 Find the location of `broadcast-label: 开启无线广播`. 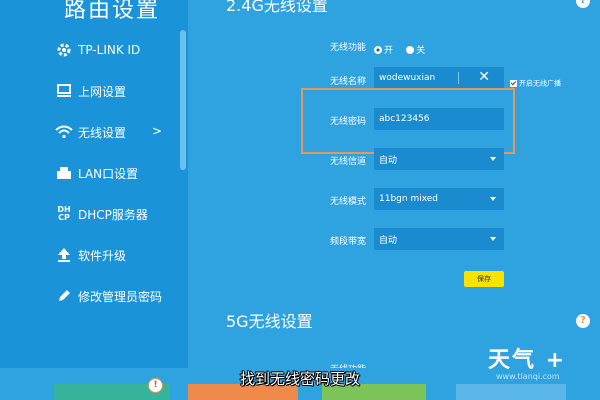

broadcast-label: 开启无线广播 is located at coordinates (540, 83).